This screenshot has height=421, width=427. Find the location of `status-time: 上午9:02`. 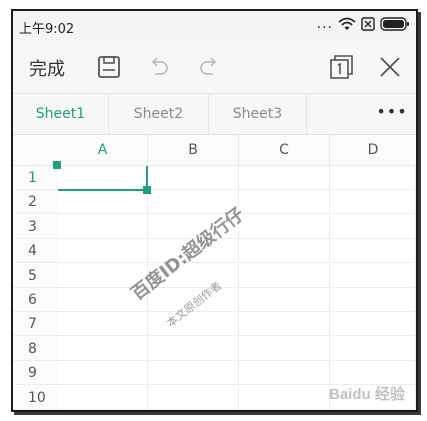

status-time: 上午9:02 is located at coordinates (47, 29).